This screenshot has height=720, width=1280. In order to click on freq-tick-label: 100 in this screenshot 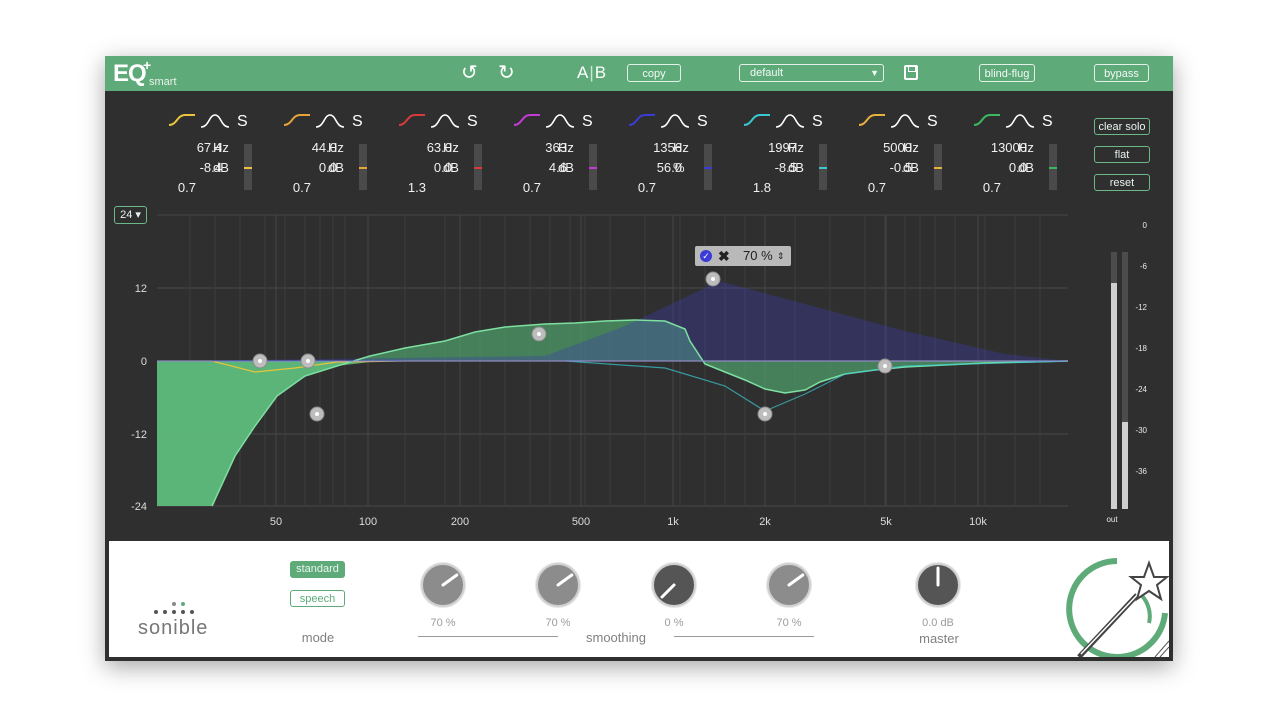, I will do `click(368, 522)`.